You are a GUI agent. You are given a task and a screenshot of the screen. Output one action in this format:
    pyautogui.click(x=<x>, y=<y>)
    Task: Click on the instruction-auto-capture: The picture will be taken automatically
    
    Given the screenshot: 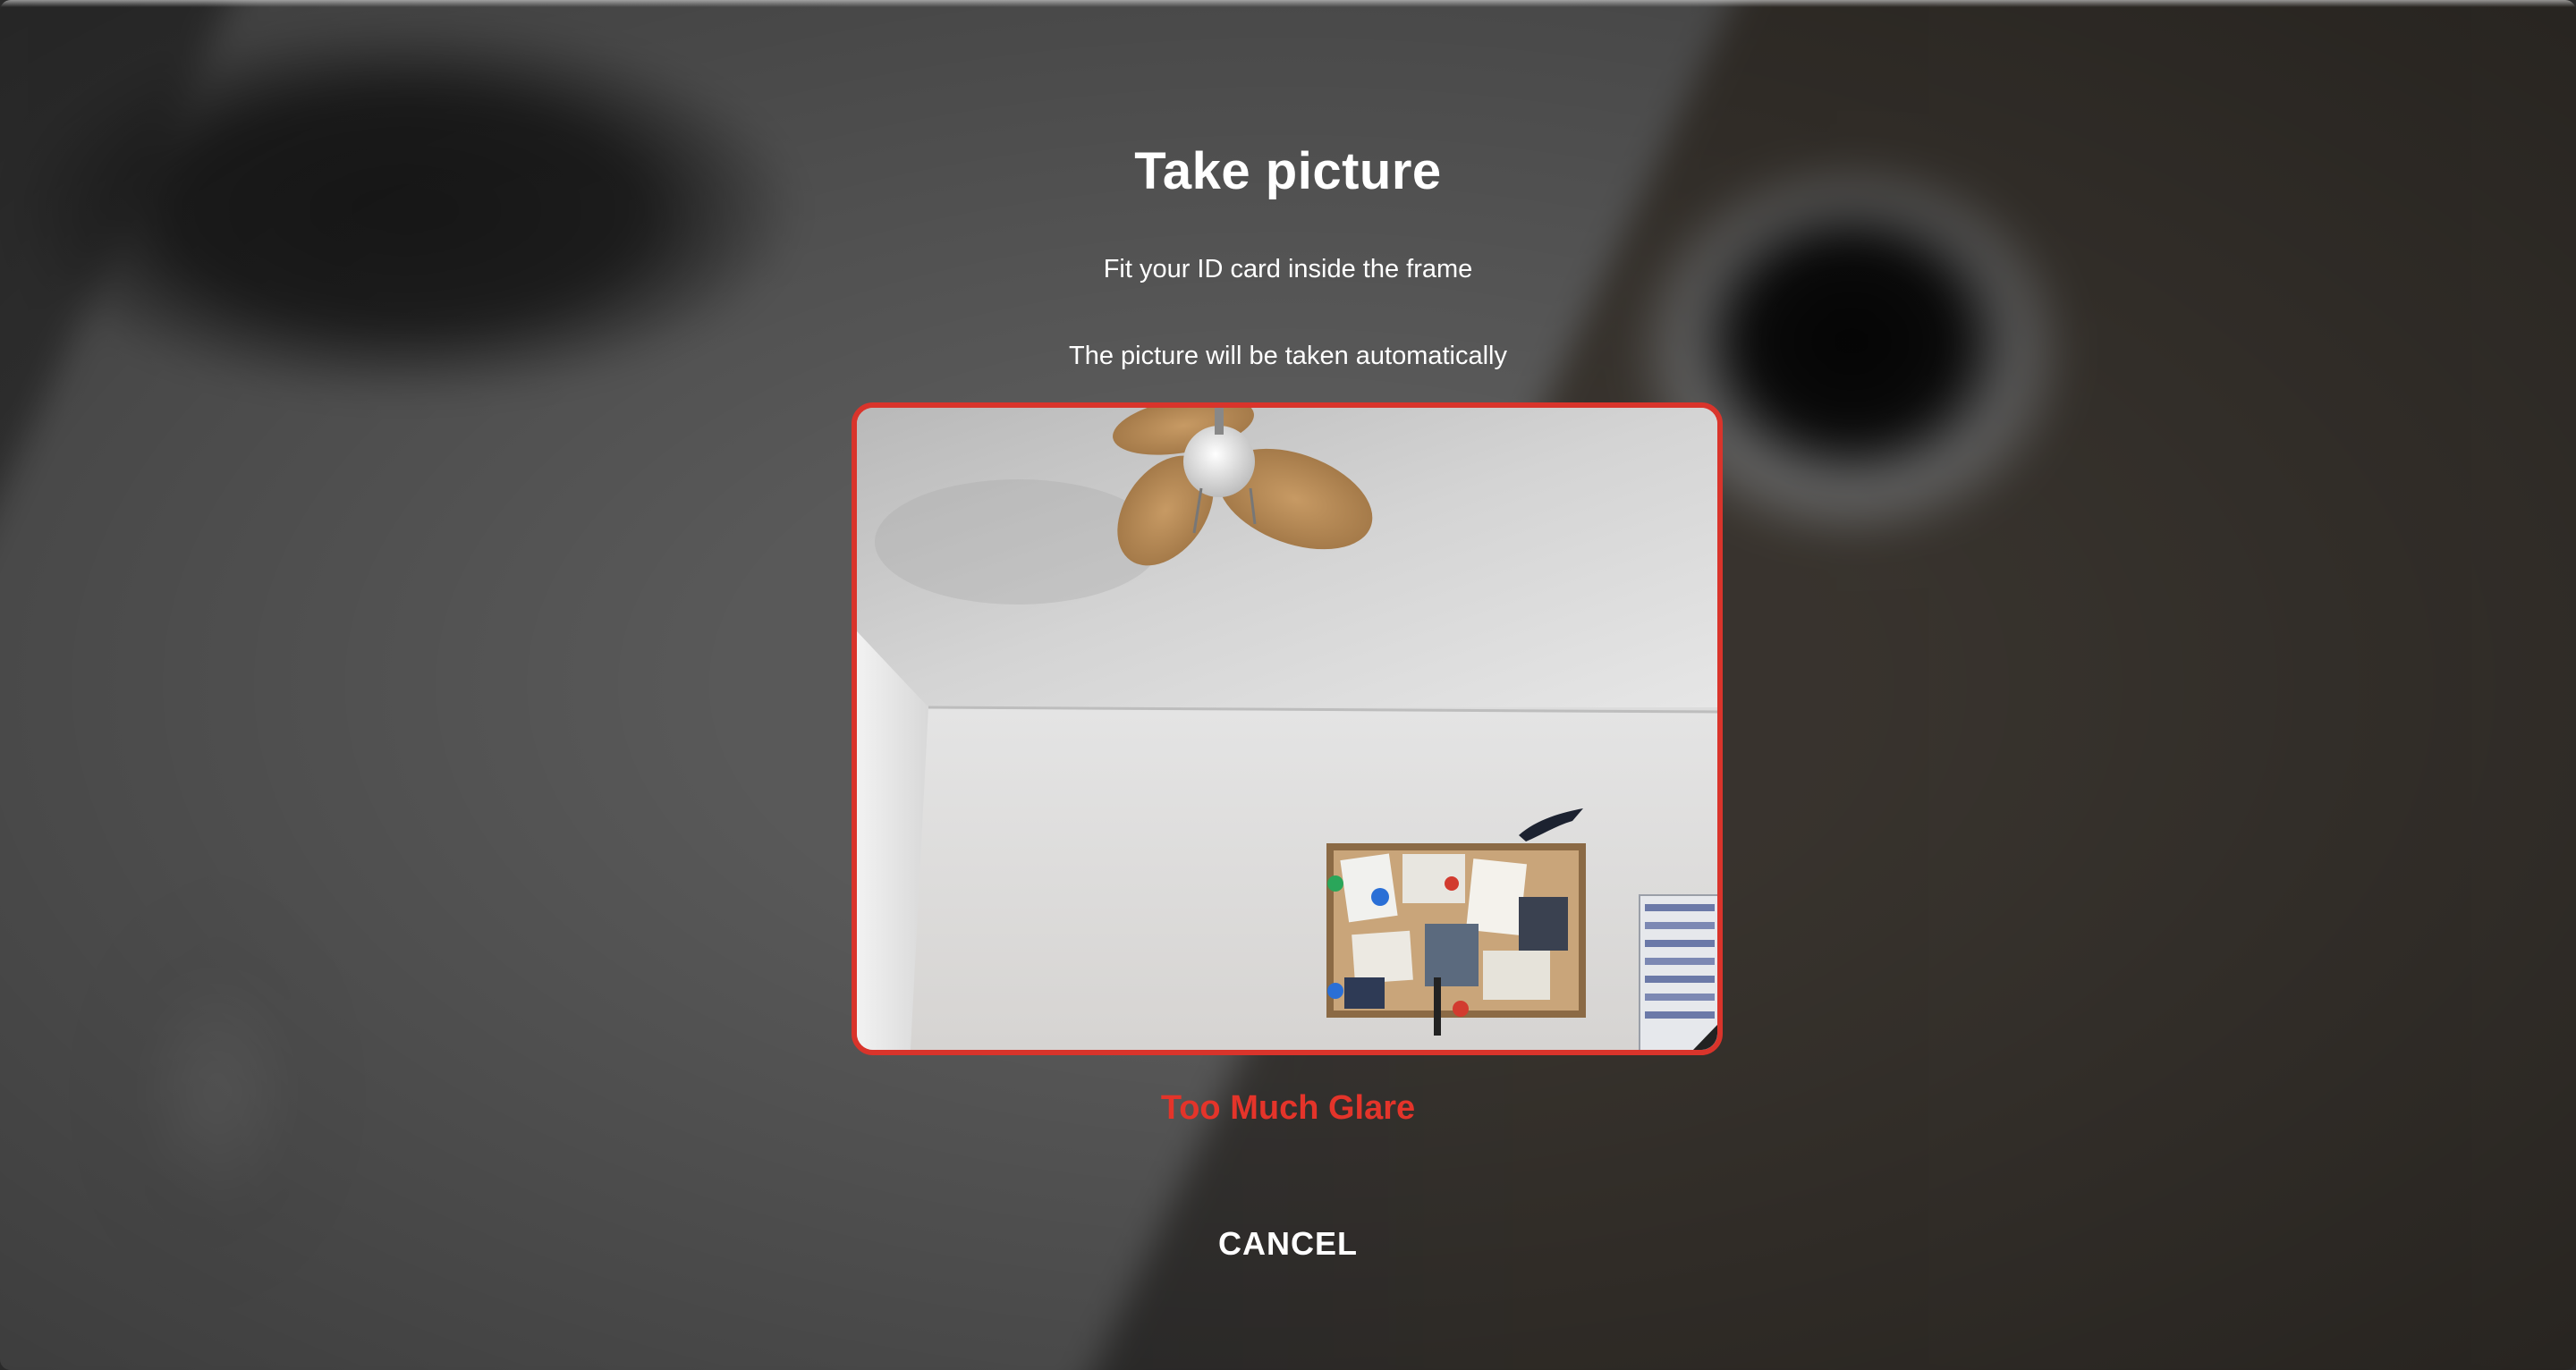 What is the action you would take?
    pyautogui.click(x=1287, y=356)
    